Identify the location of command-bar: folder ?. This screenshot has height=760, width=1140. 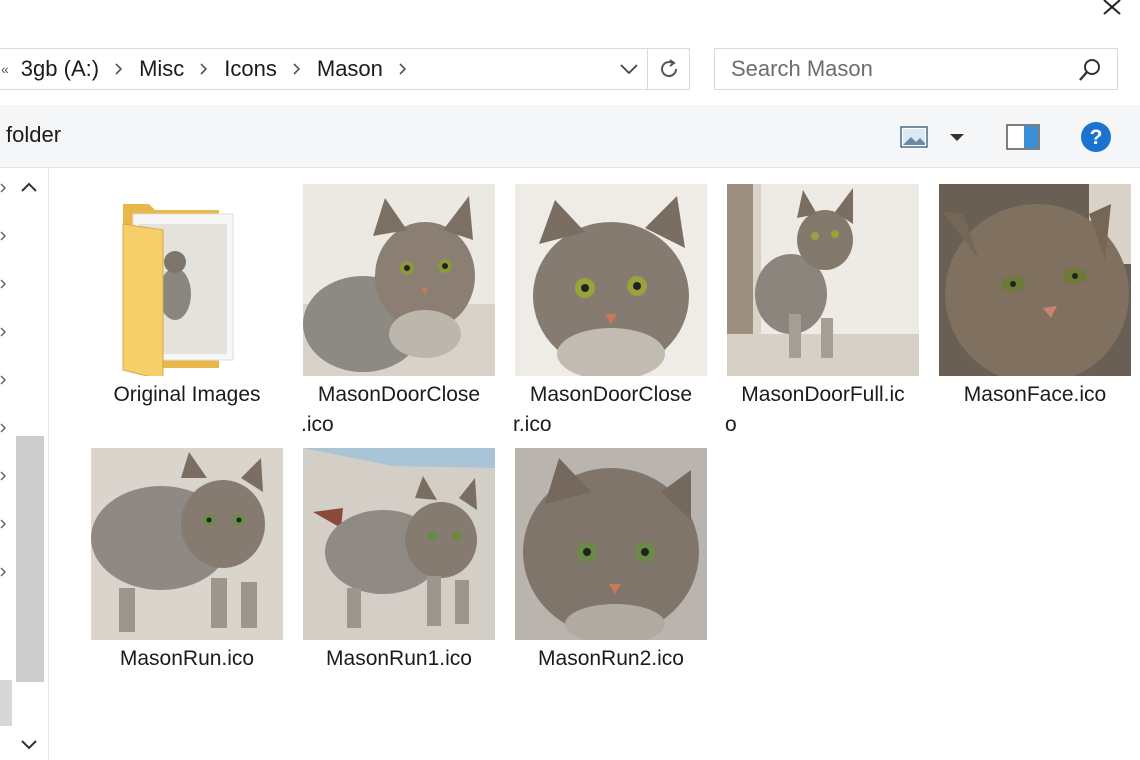
(570, 136).